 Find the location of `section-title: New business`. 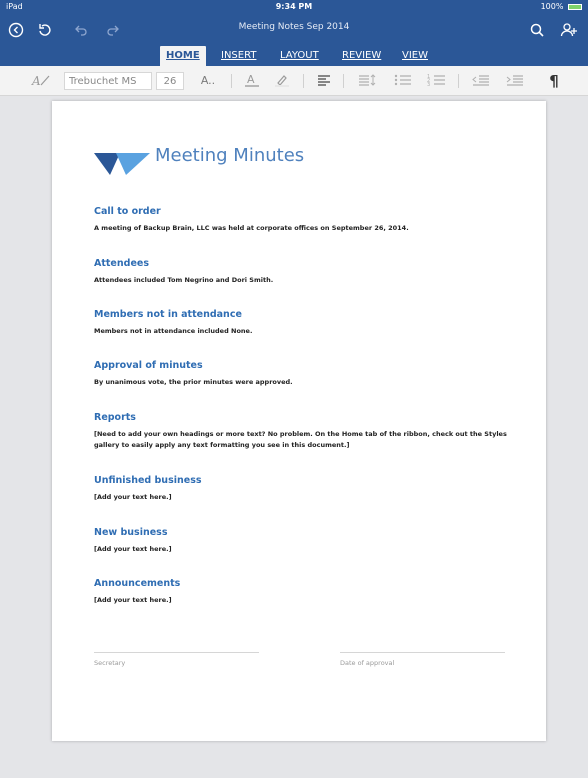

section-title: New business is located at coordinates (131, 532).